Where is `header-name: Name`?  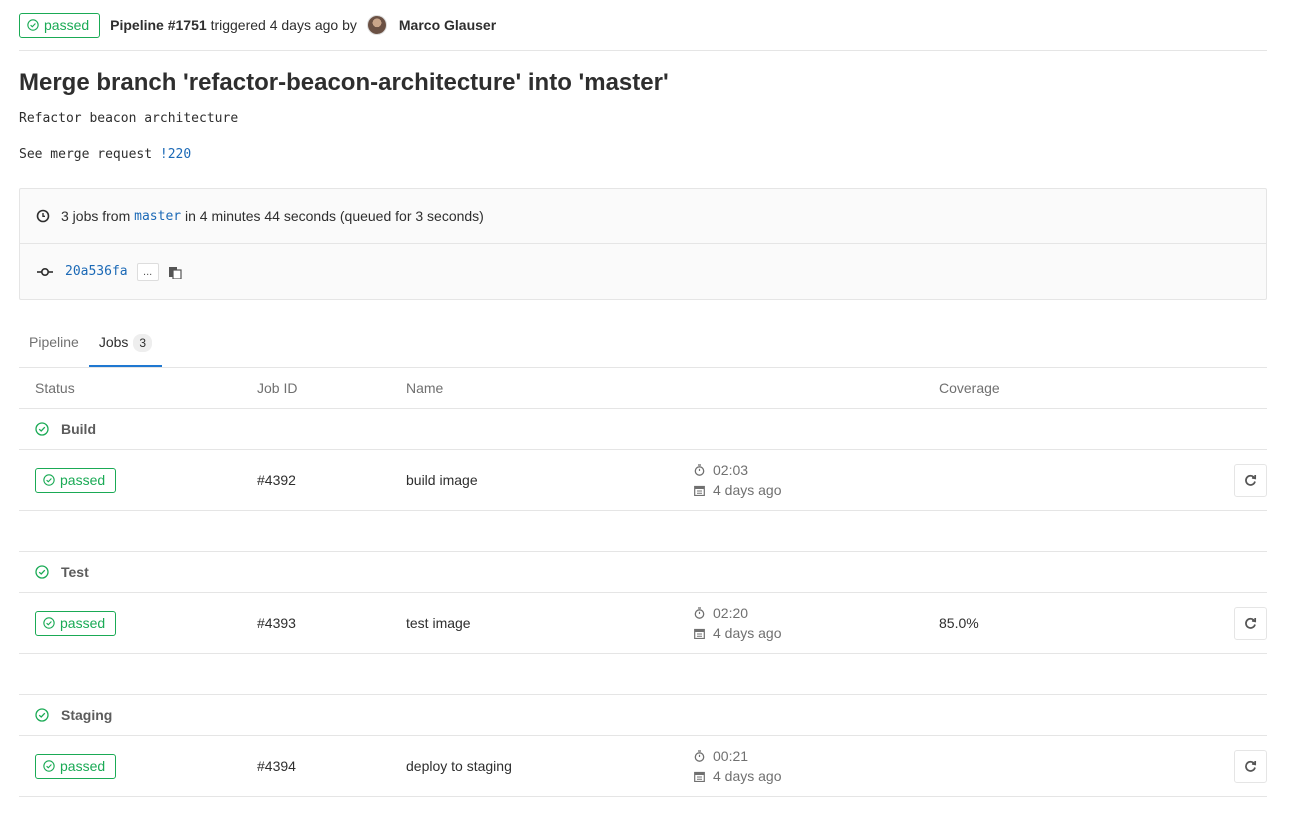
header-name: Name is located at coordinates (425, 388).